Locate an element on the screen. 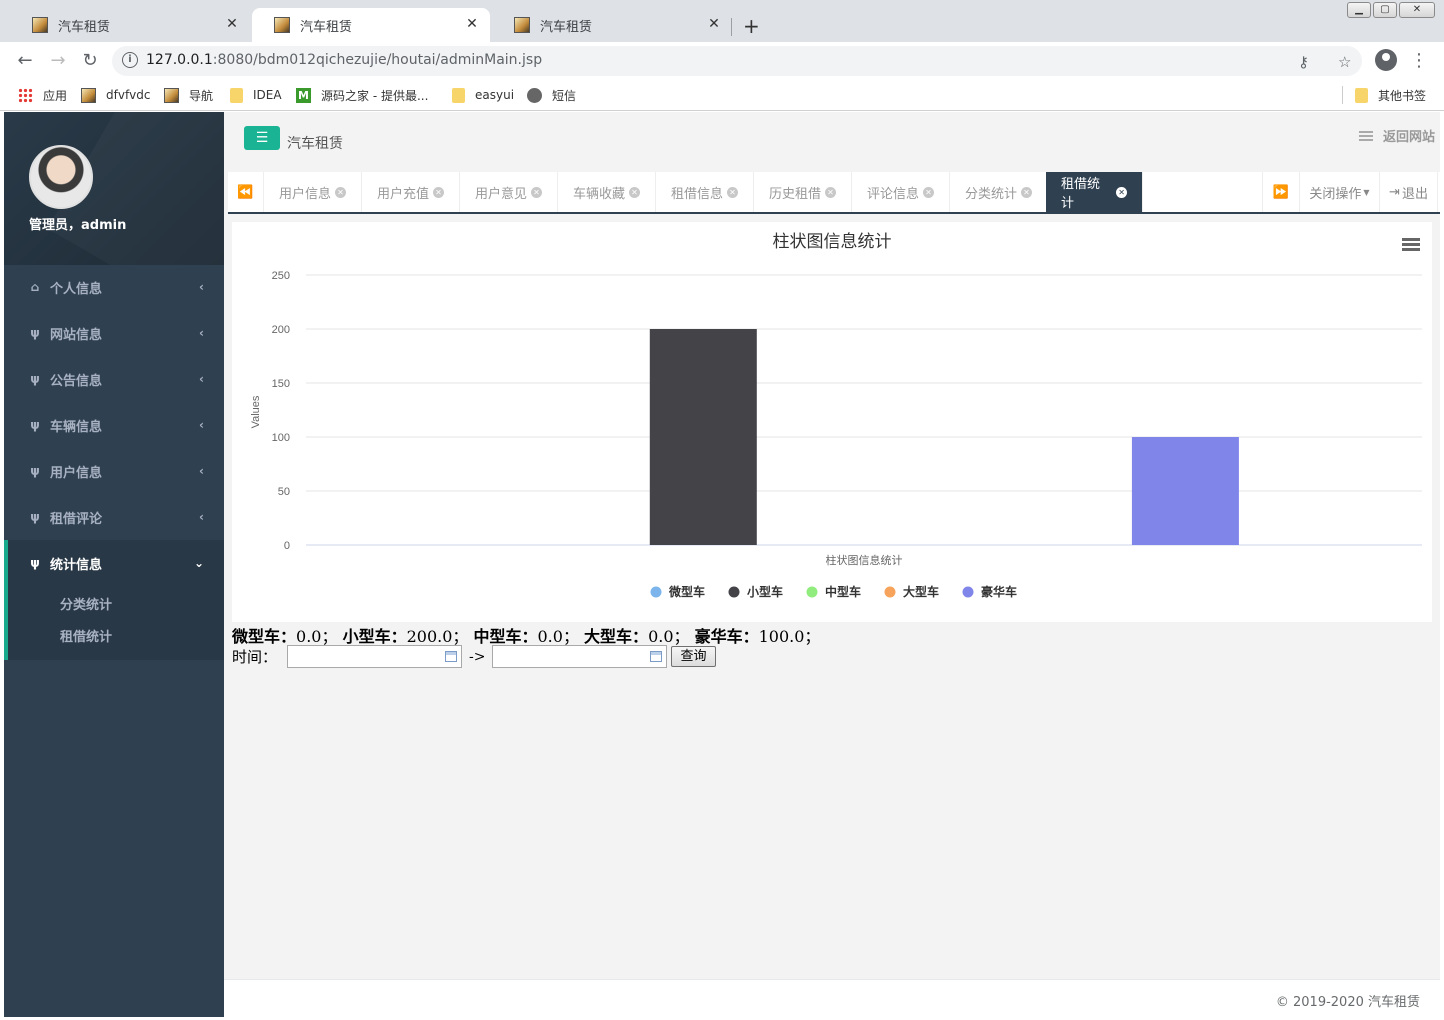 The height and width of the screenshot is (1020, 1444). back-to-site-link: 返回网站 is located at coordinates (1396, 135).